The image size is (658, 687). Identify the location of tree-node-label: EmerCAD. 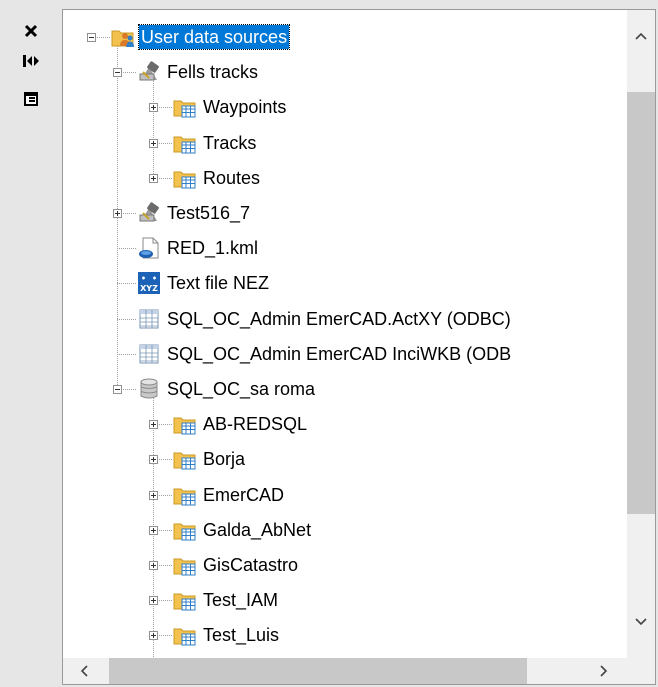
(243, 495).